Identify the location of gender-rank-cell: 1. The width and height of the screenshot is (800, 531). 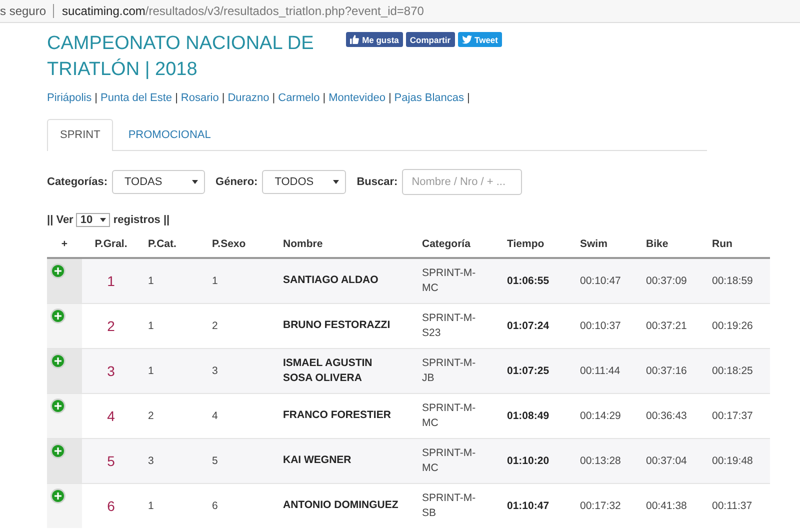
(239, 280).